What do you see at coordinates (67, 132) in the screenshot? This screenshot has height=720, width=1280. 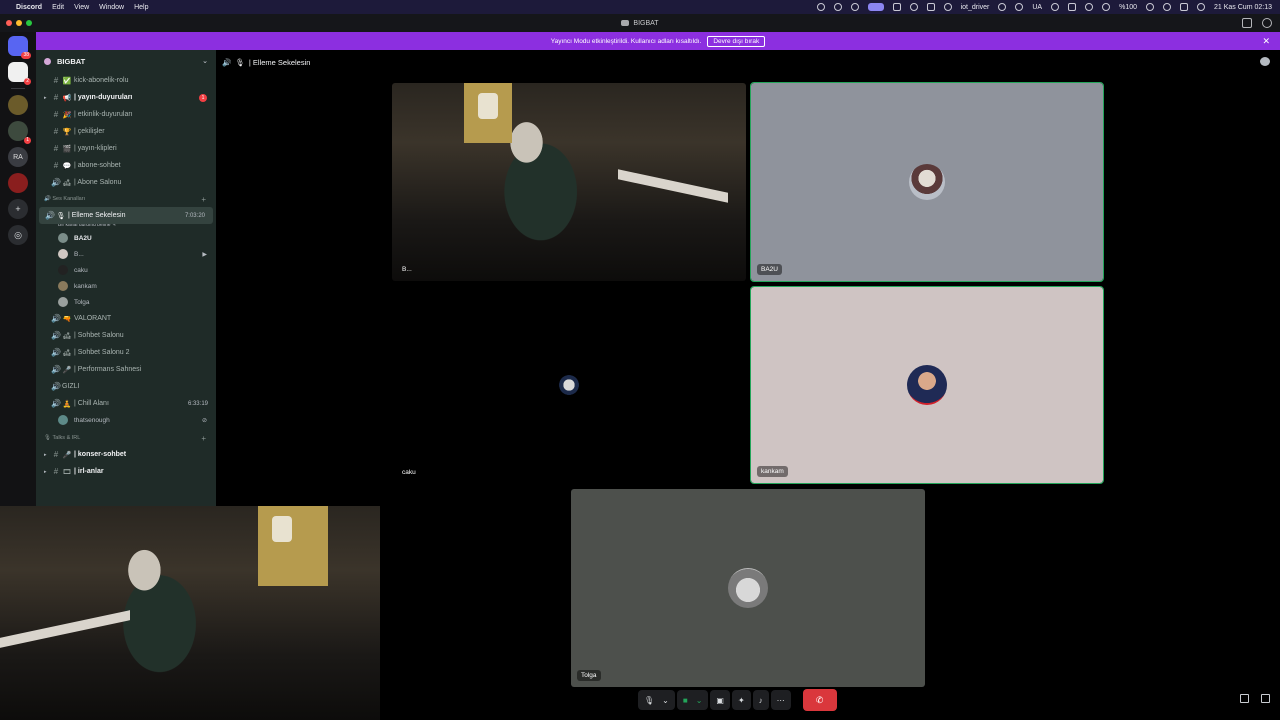 I see `channel-emoji: 🏆` at bounding box center [67, 132].